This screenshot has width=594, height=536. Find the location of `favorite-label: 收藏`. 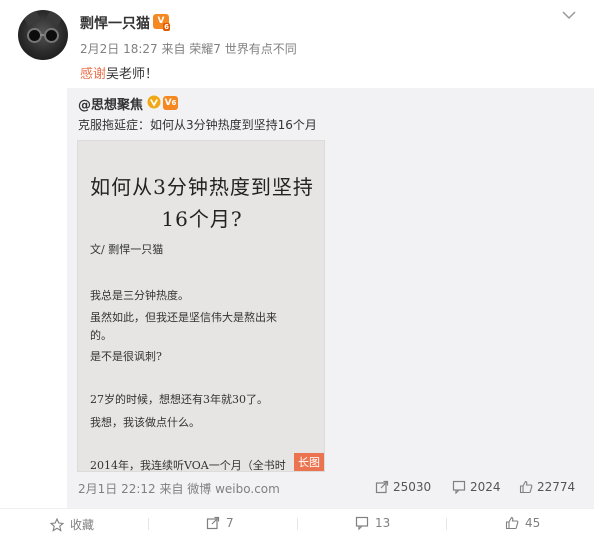

favorite-label: 收藏 is located at coordinates (82, 525).